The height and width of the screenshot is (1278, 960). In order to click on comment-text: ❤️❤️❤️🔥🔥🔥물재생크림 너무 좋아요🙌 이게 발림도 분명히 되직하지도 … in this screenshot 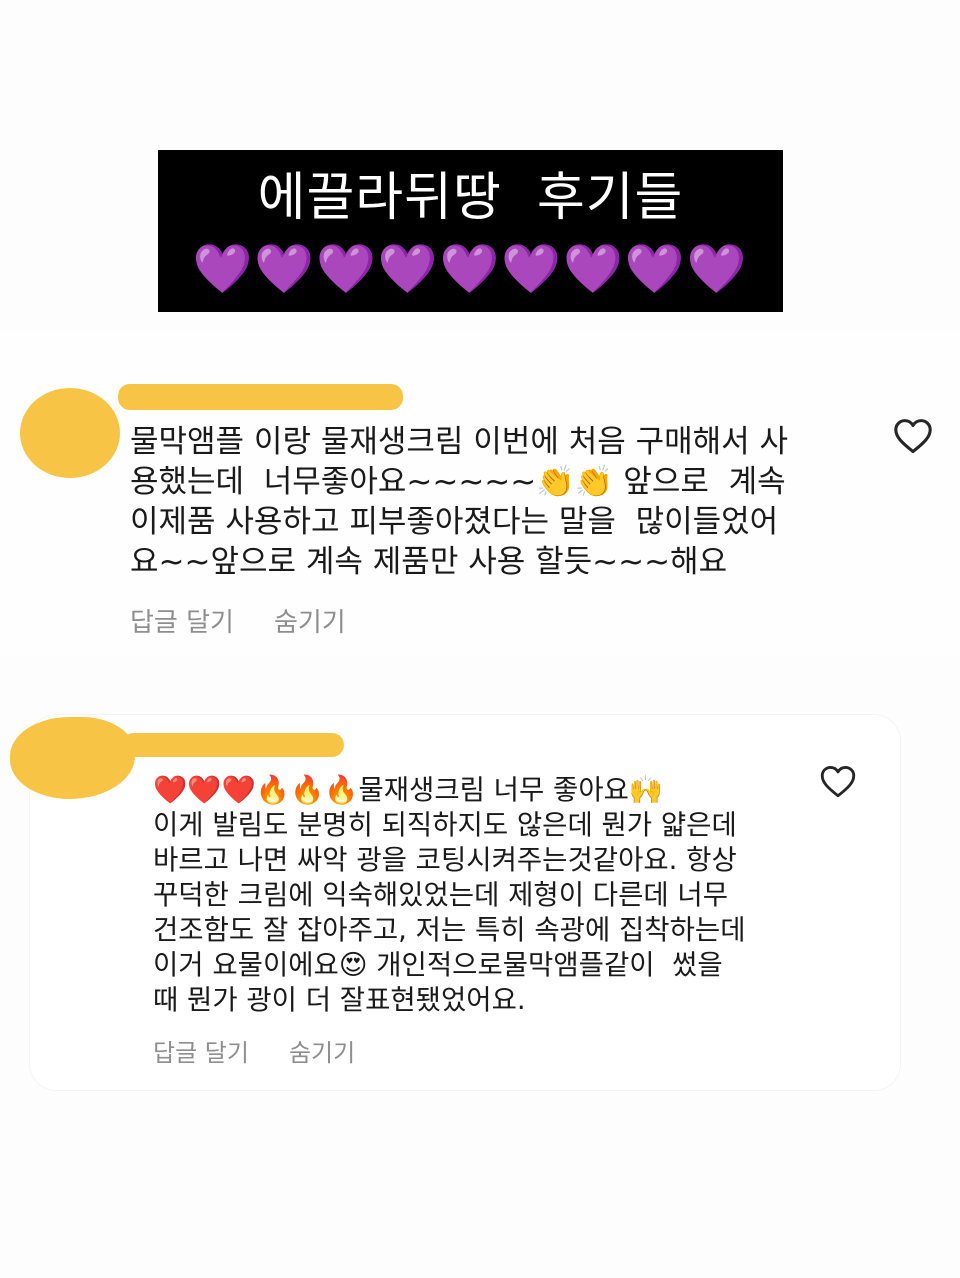, I will do `click(449, 895)`.